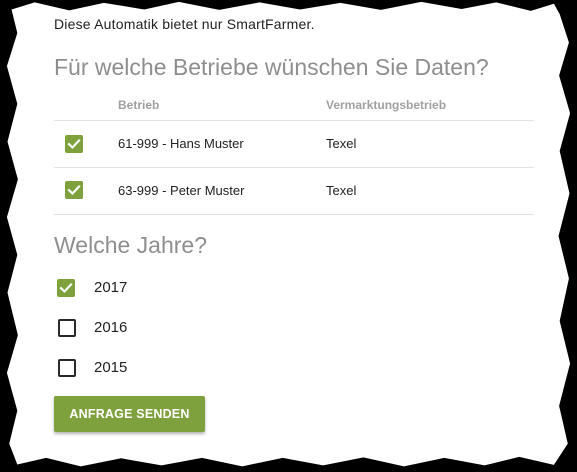 The image size is (577, 472). I want to click on column-header-vermarktungsbetrieb: Vermarktungsbetrieb, so click(386, 105).